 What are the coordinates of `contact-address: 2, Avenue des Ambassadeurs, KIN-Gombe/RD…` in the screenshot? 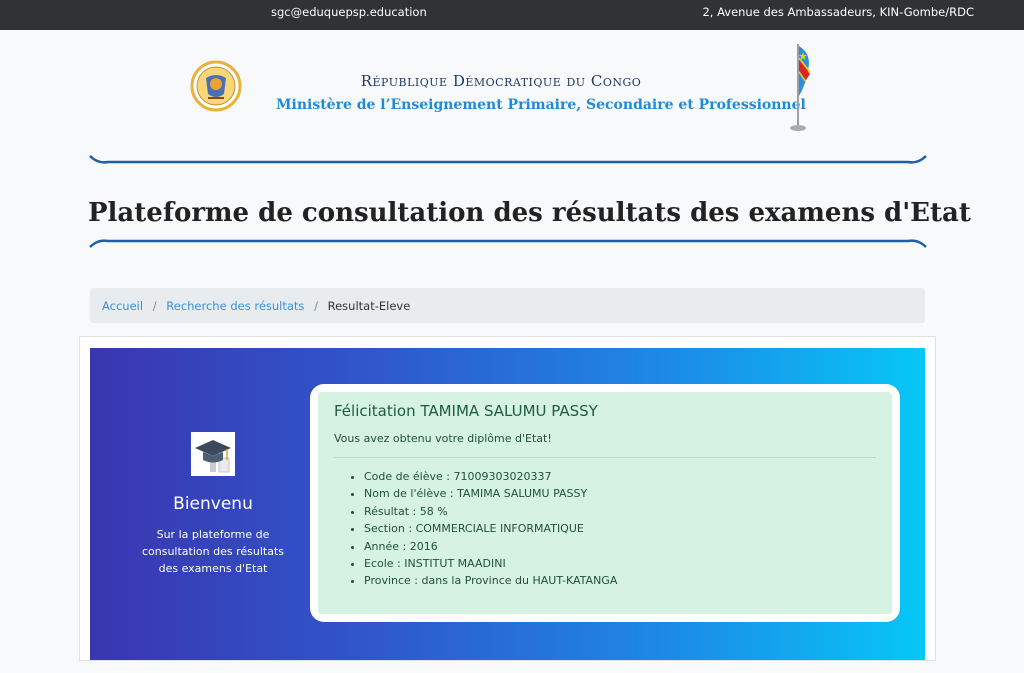 It's located at (838, 12).